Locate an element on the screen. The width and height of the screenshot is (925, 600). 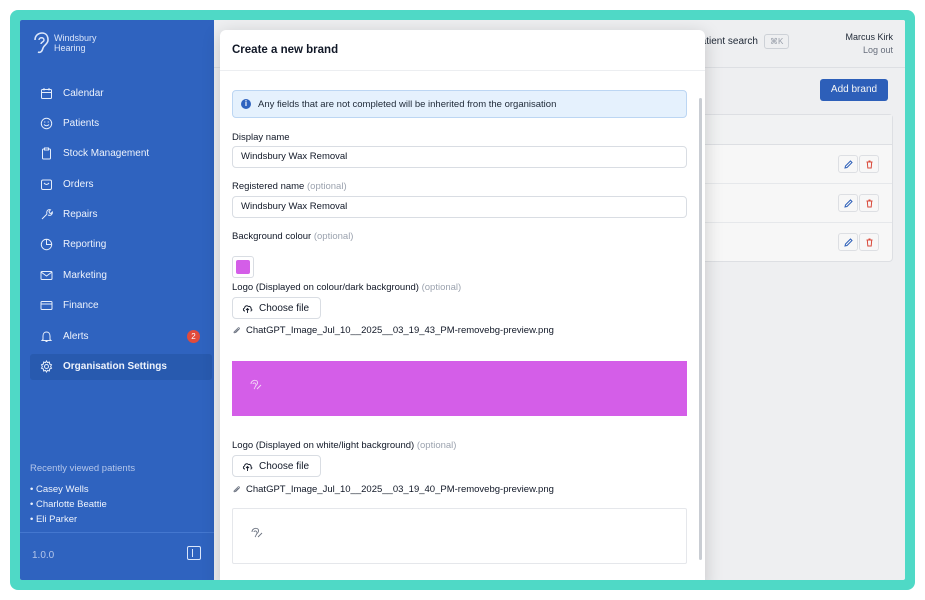
sidebar-item-repairs: Repairs is located at coordinates (121, 215).